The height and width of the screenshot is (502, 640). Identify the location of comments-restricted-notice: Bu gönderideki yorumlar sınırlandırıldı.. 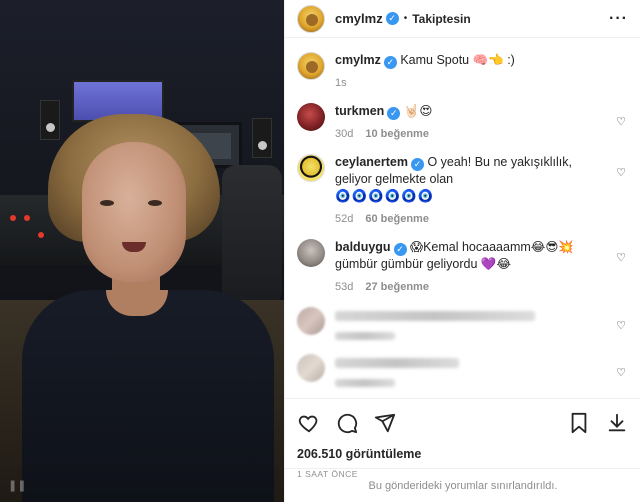
(462, 485).